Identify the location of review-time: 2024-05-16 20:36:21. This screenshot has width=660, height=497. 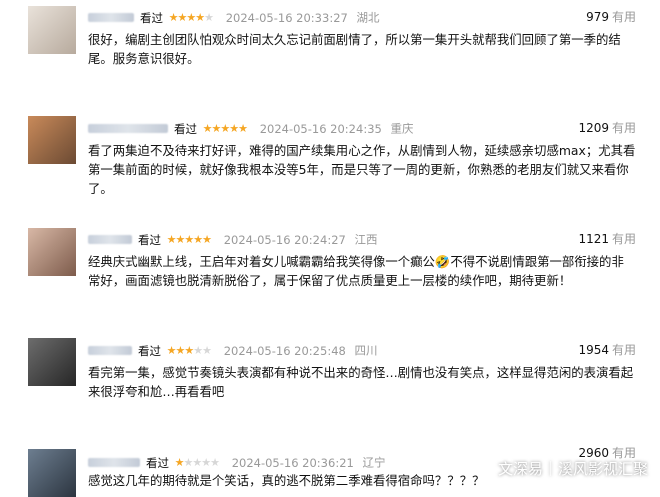
(292, 462).